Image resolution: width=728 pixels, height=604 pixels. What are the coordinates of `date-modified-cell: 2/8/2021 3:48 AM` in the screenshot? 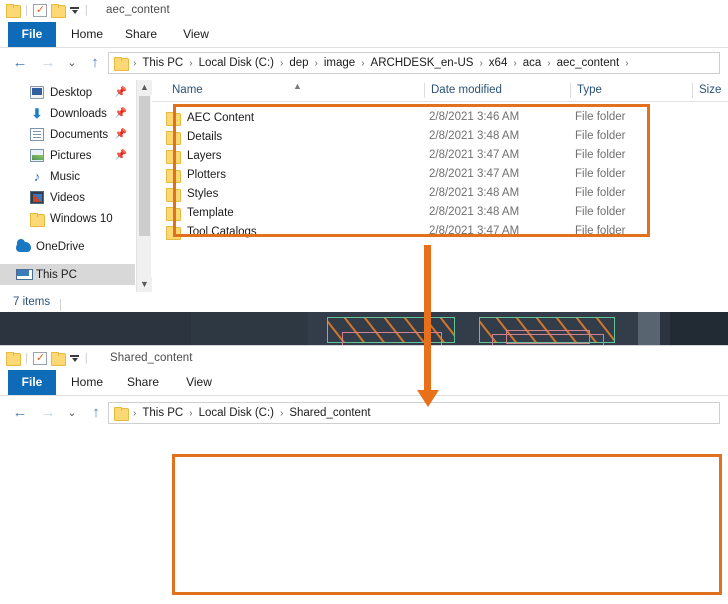 It's located at (474, 212).